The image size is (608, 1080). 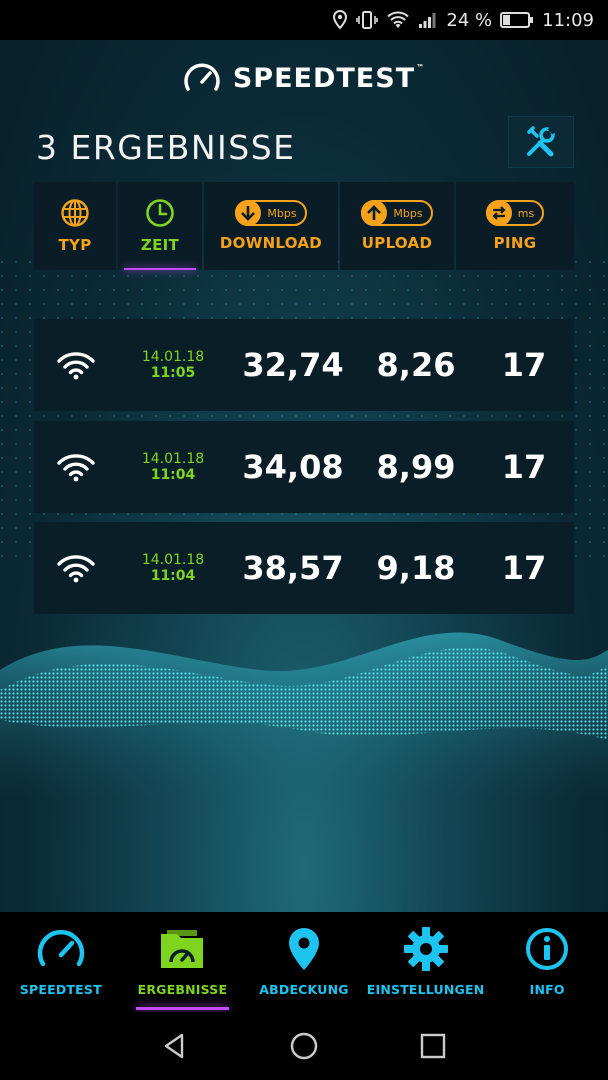 I want to click on ping-unit-pill: ms, so click(x=515, y=213).